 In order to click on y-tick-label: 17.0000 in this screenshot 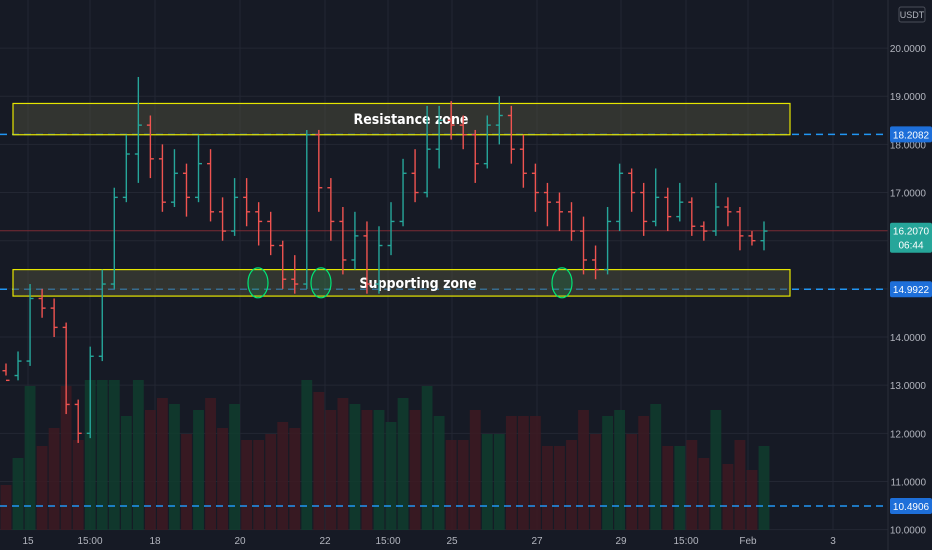, I will do `click(908, 194)`.